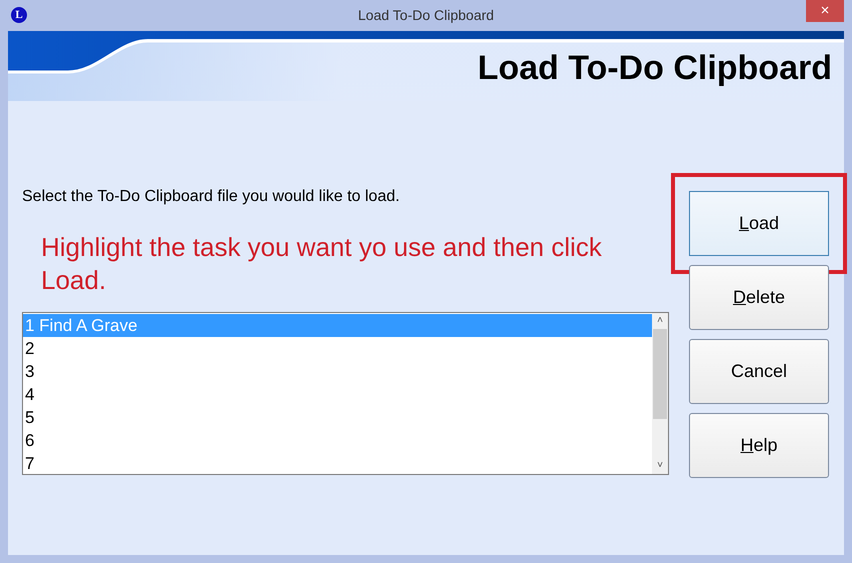  I want to click on dialog-button: Delete, so click(759, 297).